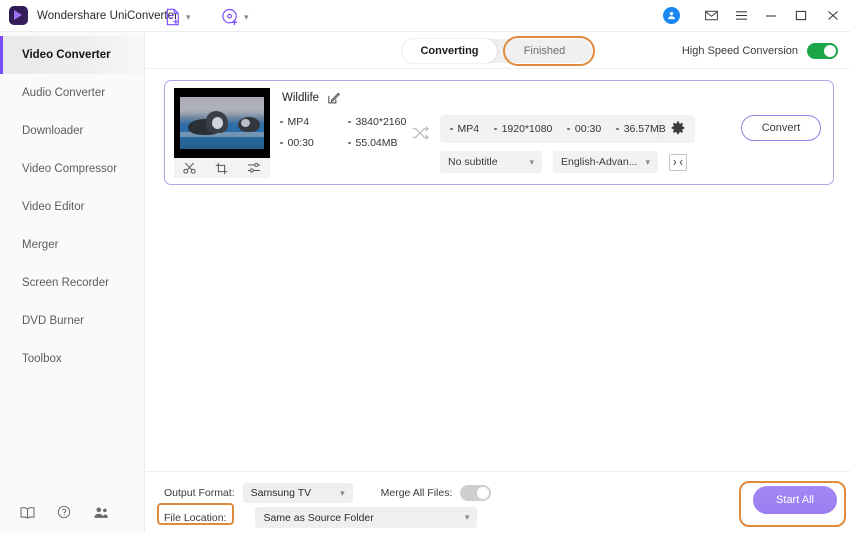  I want to click on sidebar-item-audio-converter: Audio Converter, so click(72, 93).